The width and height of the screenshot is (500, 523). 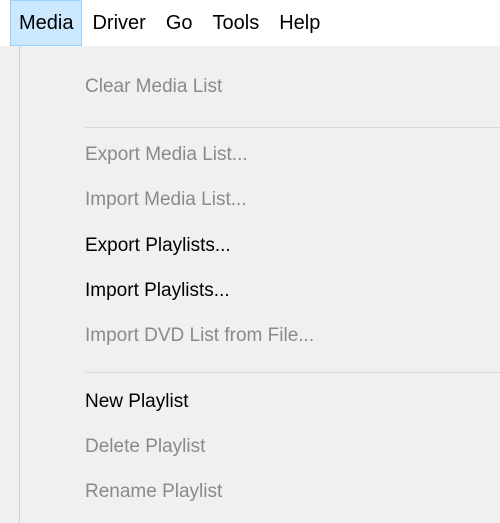 I want to click on menu-go: Go, so click(x=179, y=23).